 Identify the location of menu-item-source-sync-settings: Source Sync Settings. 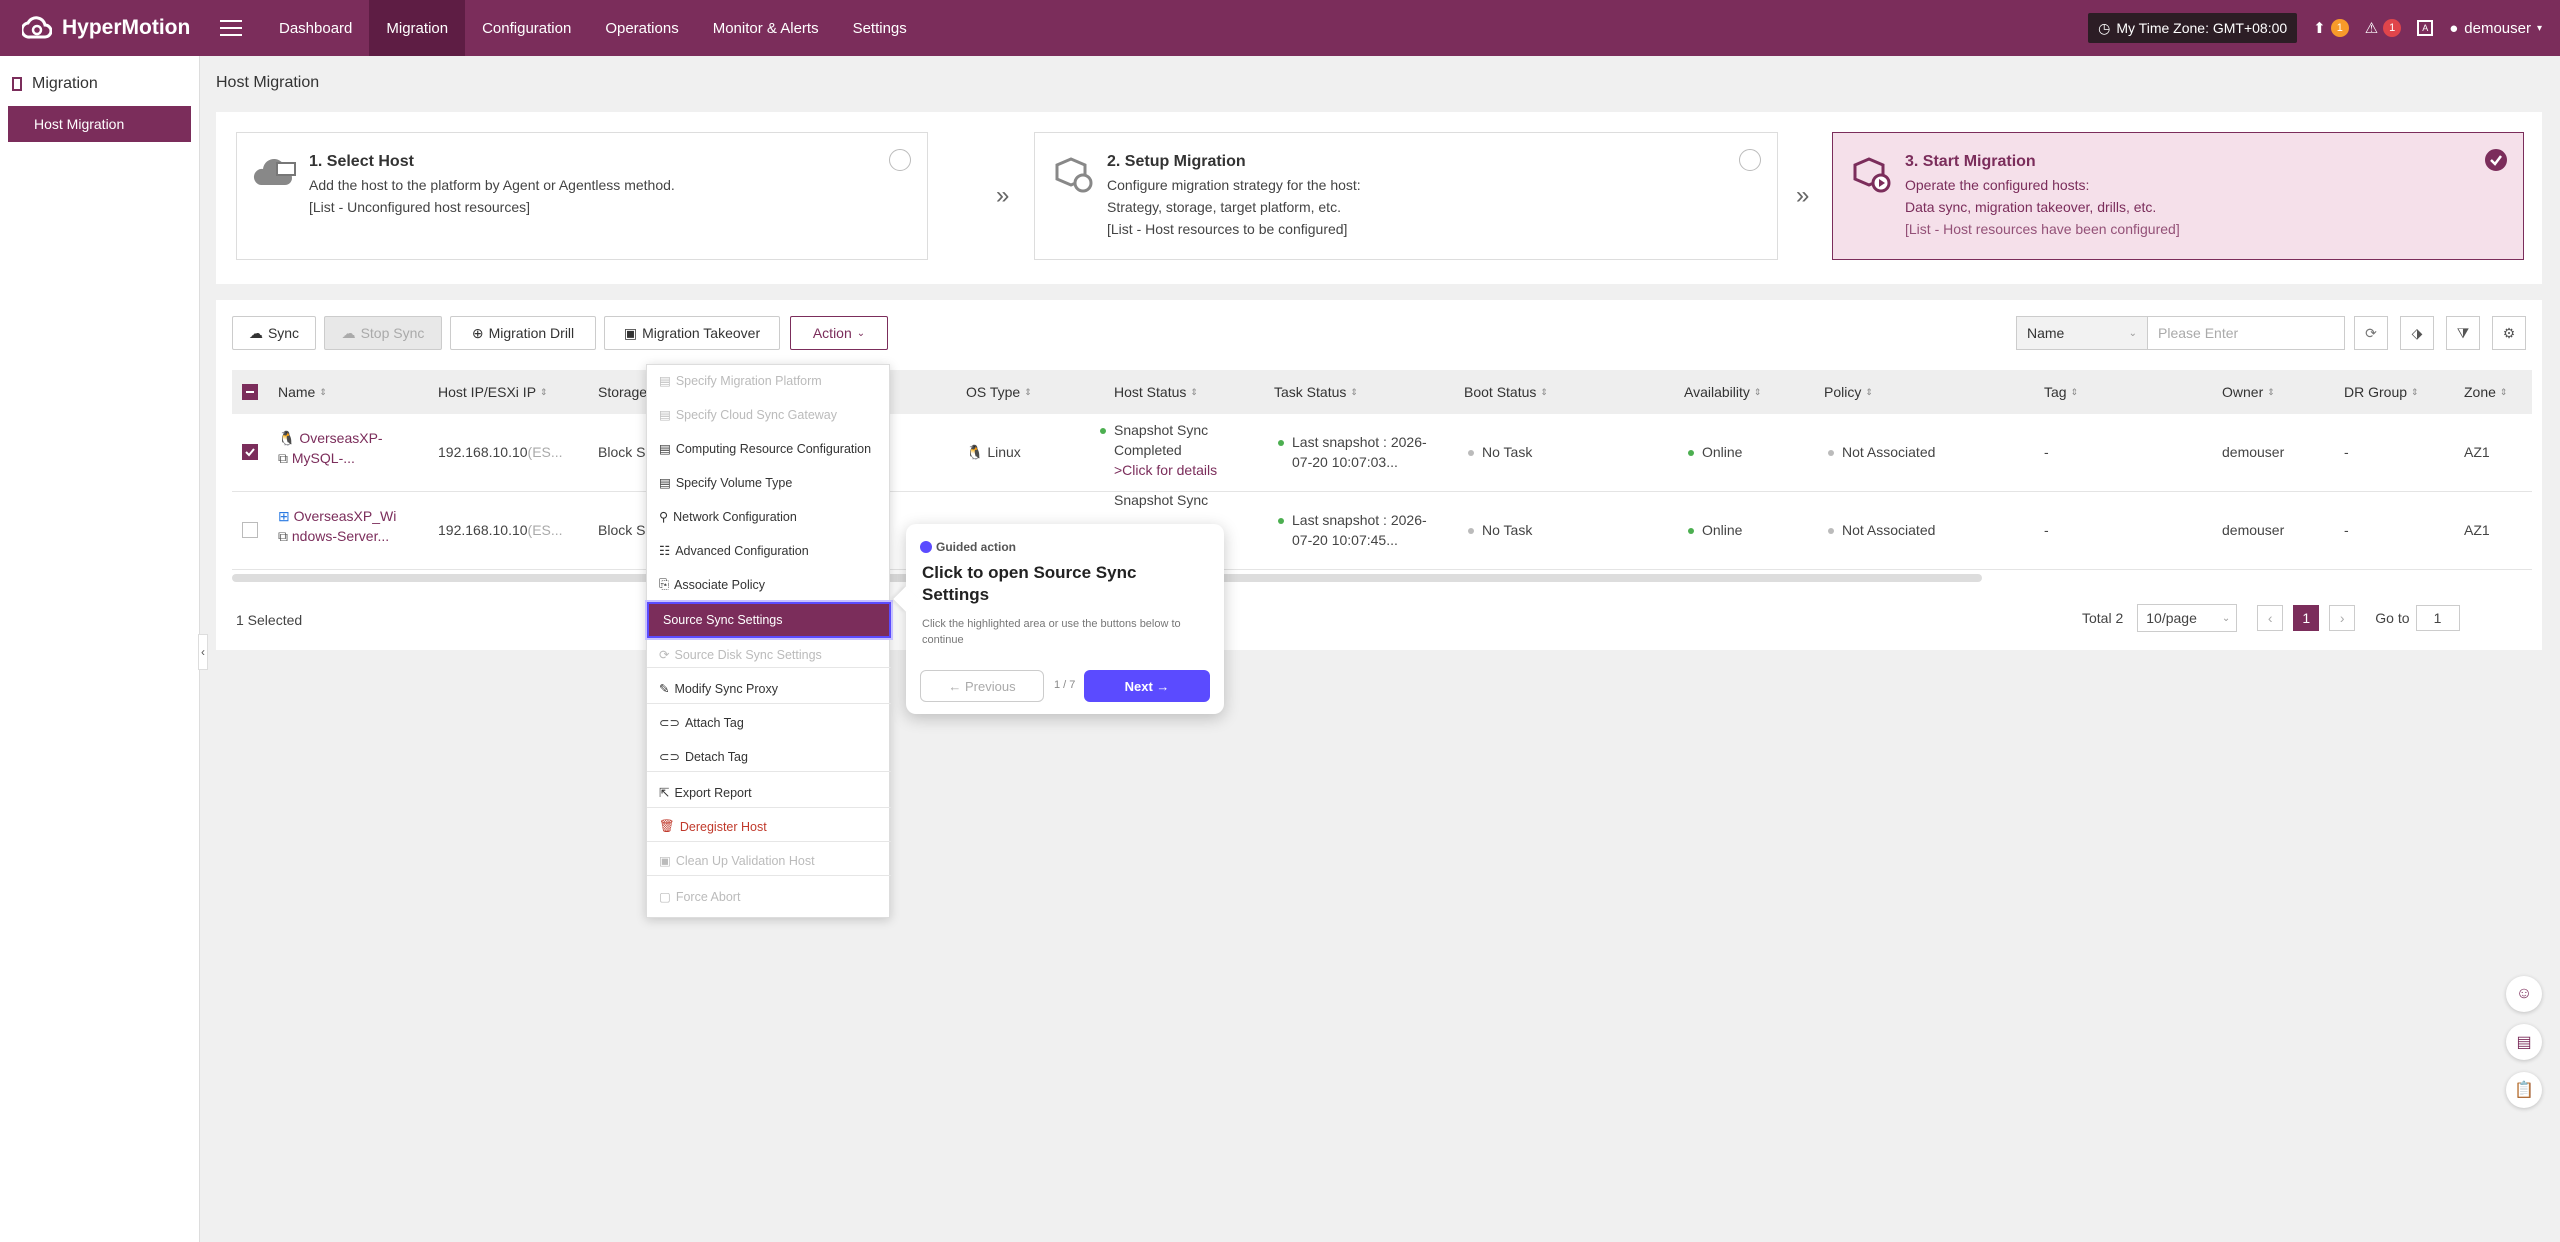
(769, 620).